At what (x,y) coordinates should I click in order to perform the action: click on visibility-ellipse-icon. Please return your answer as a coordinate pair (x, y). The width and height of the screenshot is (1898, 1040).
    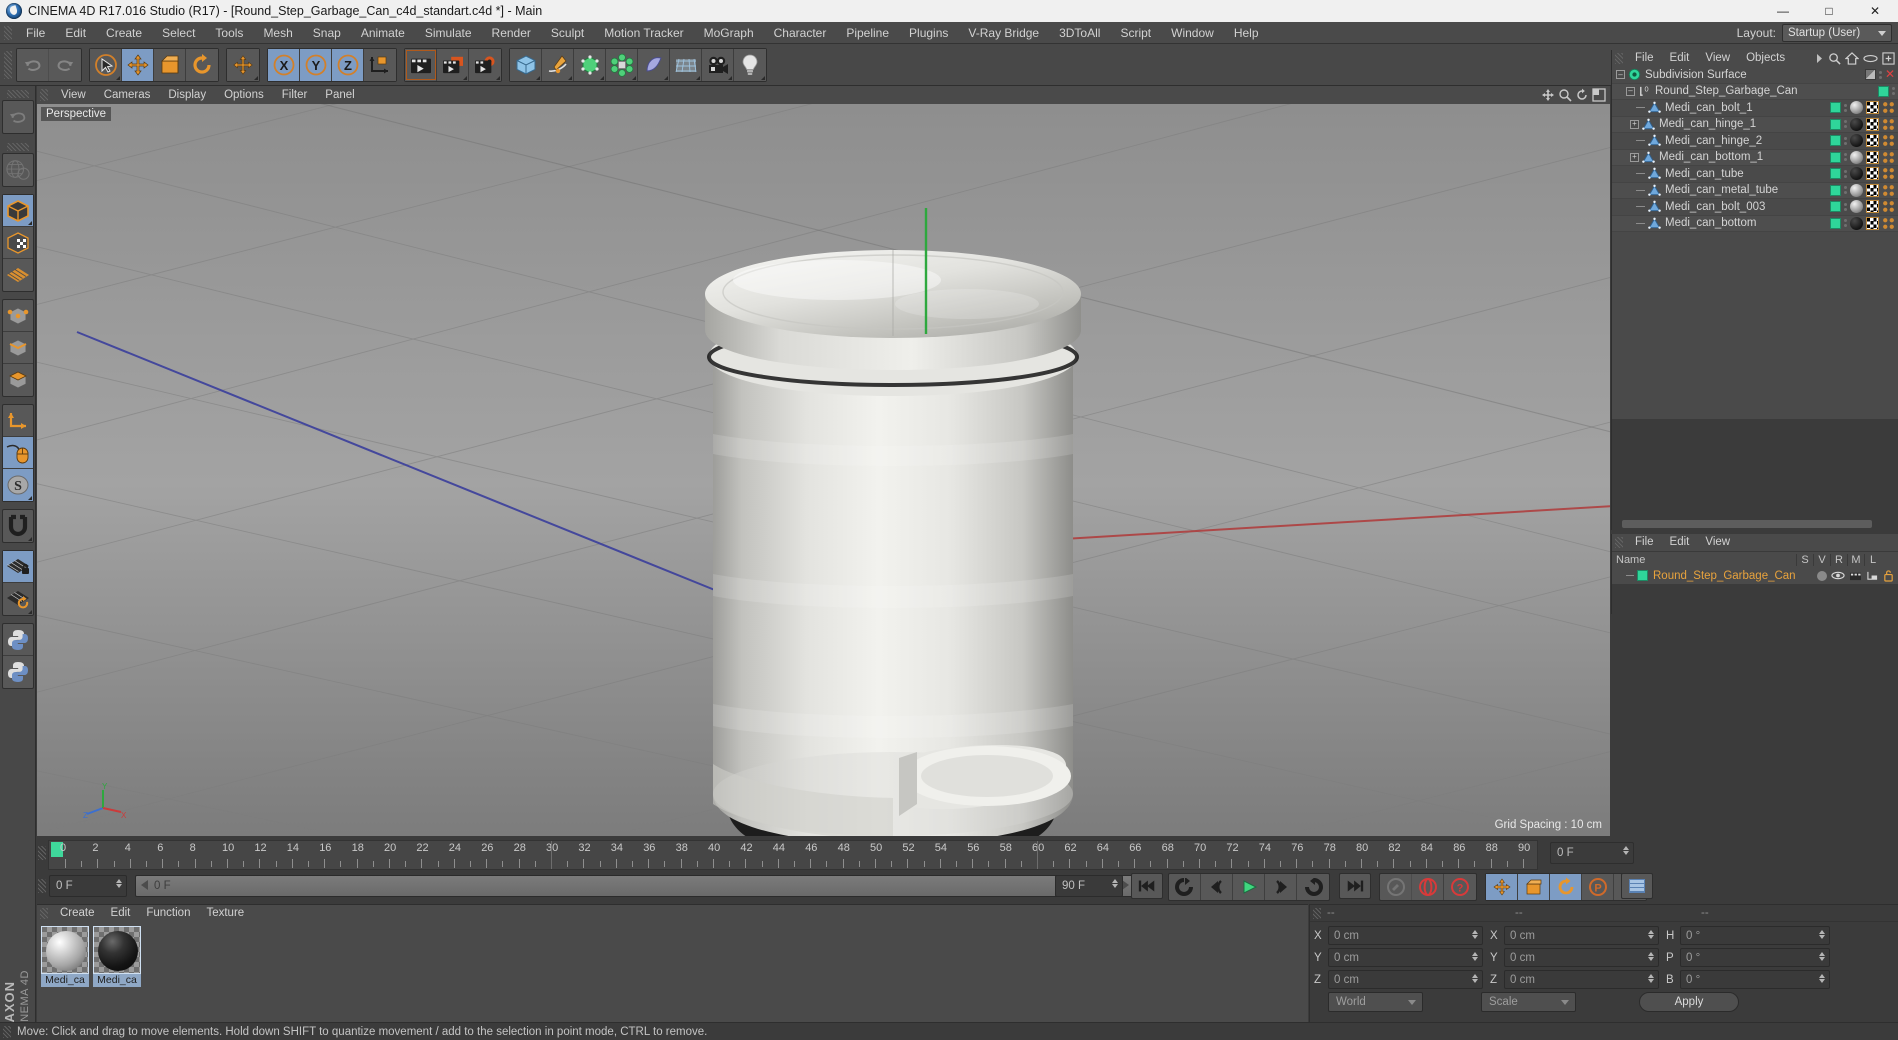
    Looking at the image, I should click on (1870, 58).